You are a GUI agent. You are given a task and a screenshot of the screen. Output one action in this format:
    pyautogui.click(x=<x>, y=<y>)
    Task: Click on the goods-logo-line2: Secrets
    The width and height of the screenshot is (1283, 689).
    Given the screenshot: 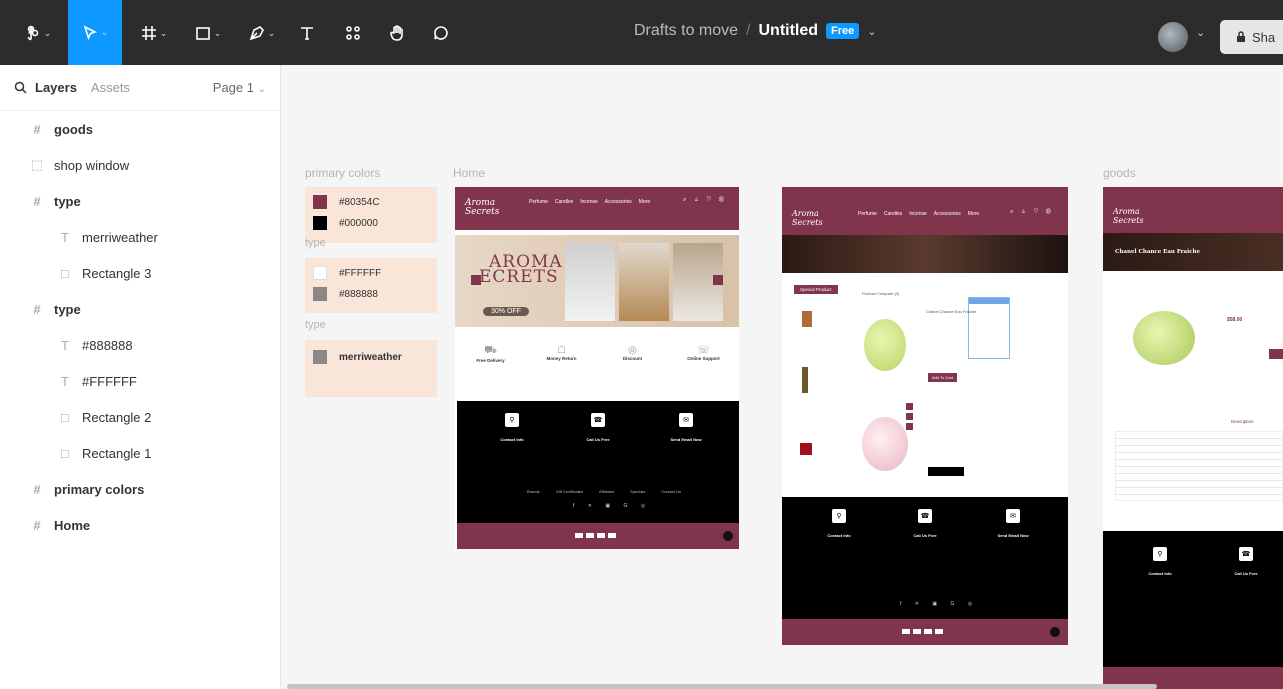 What is the action you would take?
    pyautogui.click(x=1128, y=220)
    